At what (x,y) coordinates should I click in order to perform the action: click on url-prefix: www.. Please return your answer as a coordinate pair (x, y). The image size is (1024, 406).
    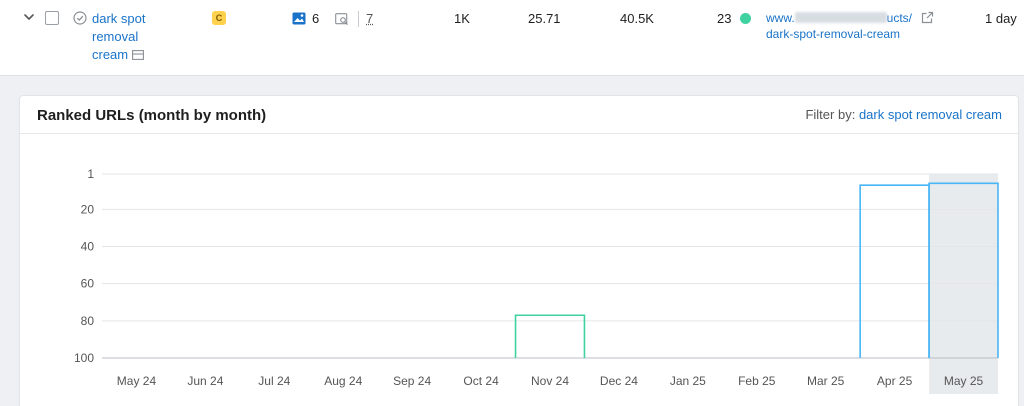
    Looking at the image, I should click on (780, 18).